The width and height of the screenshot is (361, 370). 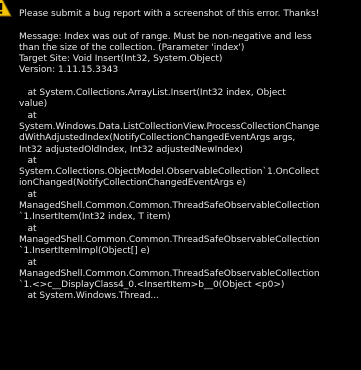 I want to click on version: Version: 1.11.15.3343, so click(x=69, y=70).